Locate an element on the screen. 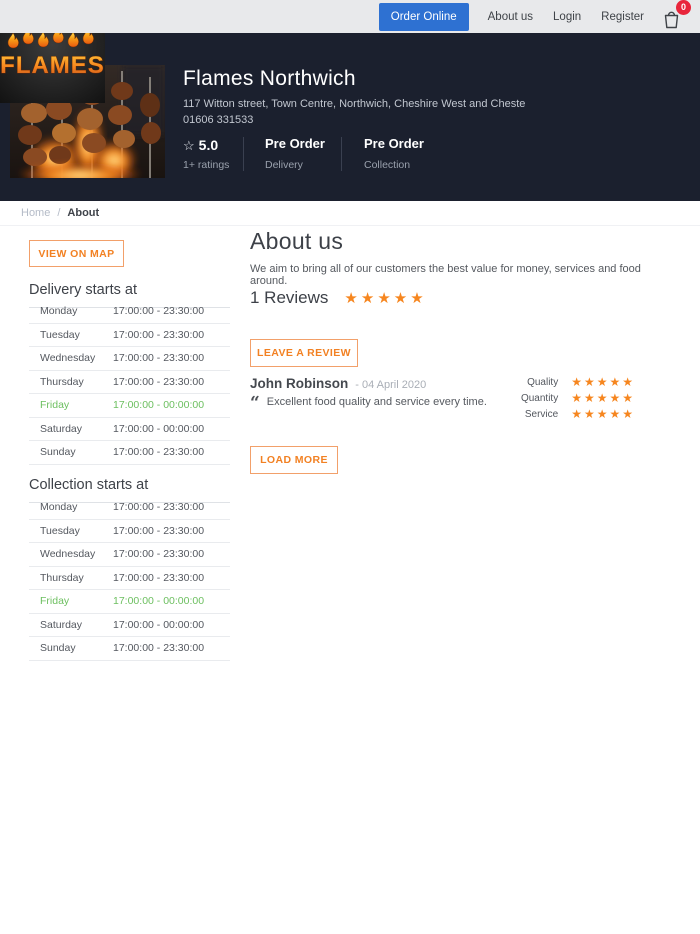  rating-count: 1+ ratings is located at coordinates (206, 165).